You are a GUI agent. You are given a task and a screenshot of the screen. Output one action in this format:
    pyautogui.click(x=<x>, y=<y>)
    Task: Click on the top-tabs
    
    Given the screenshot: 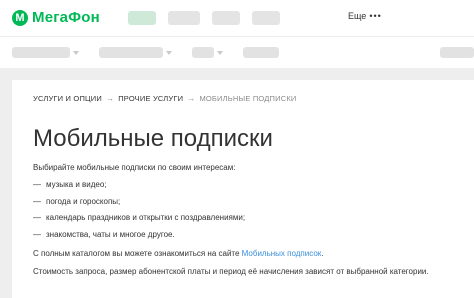 What is the action you would take?
    pyautogui.click(x=204, y=18)
    